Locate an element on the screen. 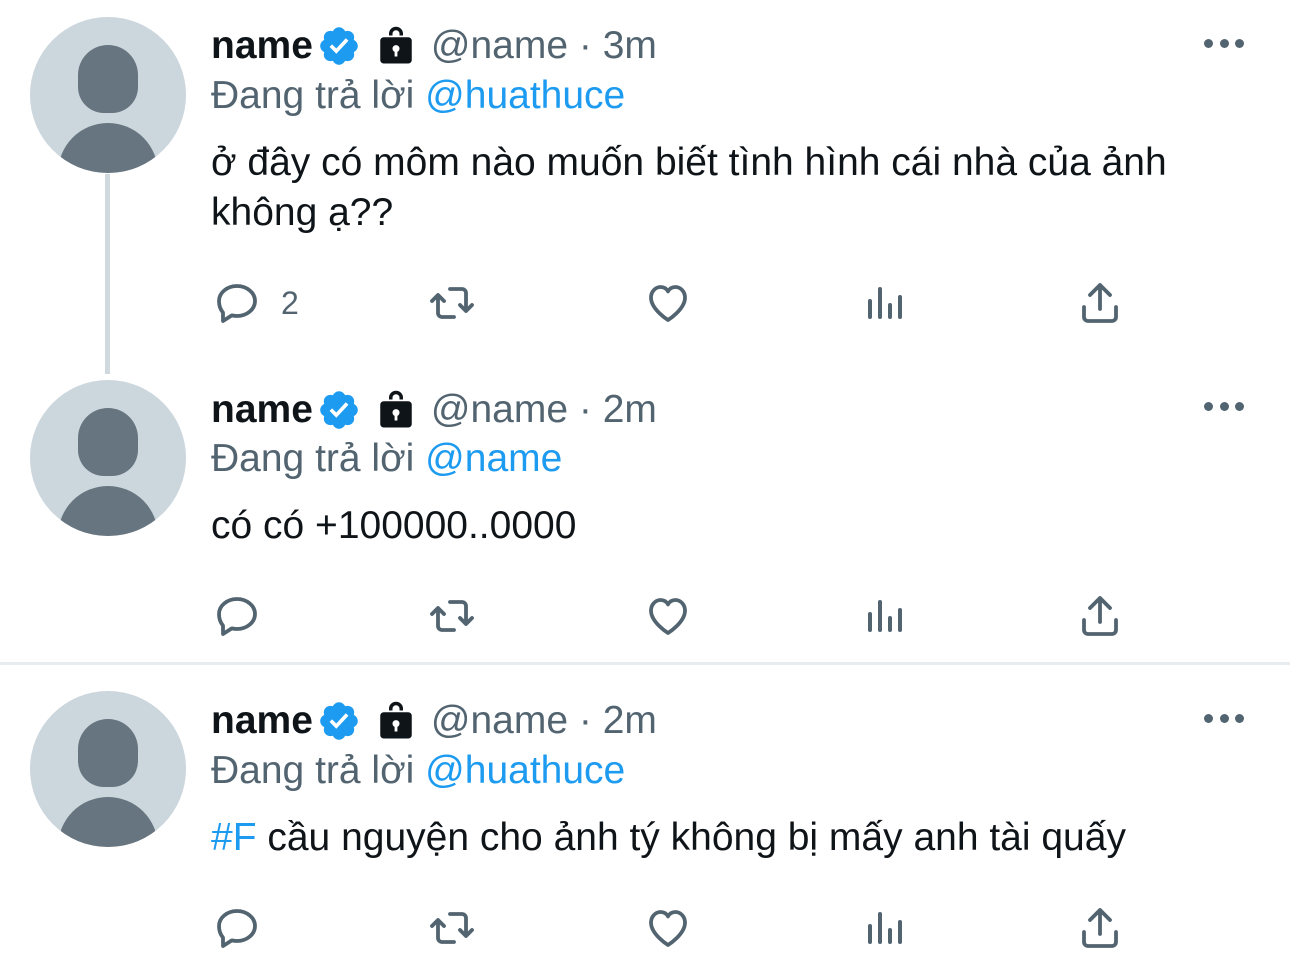  retweet-icon is located at coordinates (452, 928).